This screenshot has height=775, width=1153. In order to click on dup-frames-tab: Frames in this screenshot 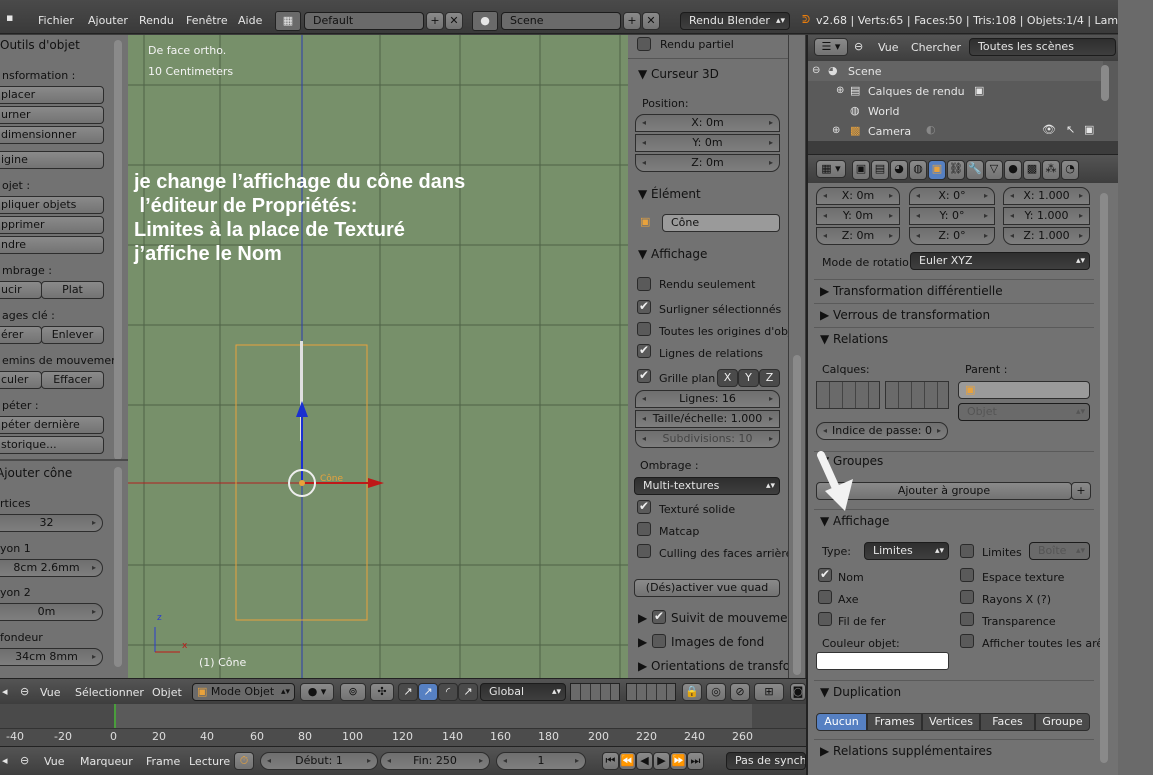, I will do `click(894, 722)`.